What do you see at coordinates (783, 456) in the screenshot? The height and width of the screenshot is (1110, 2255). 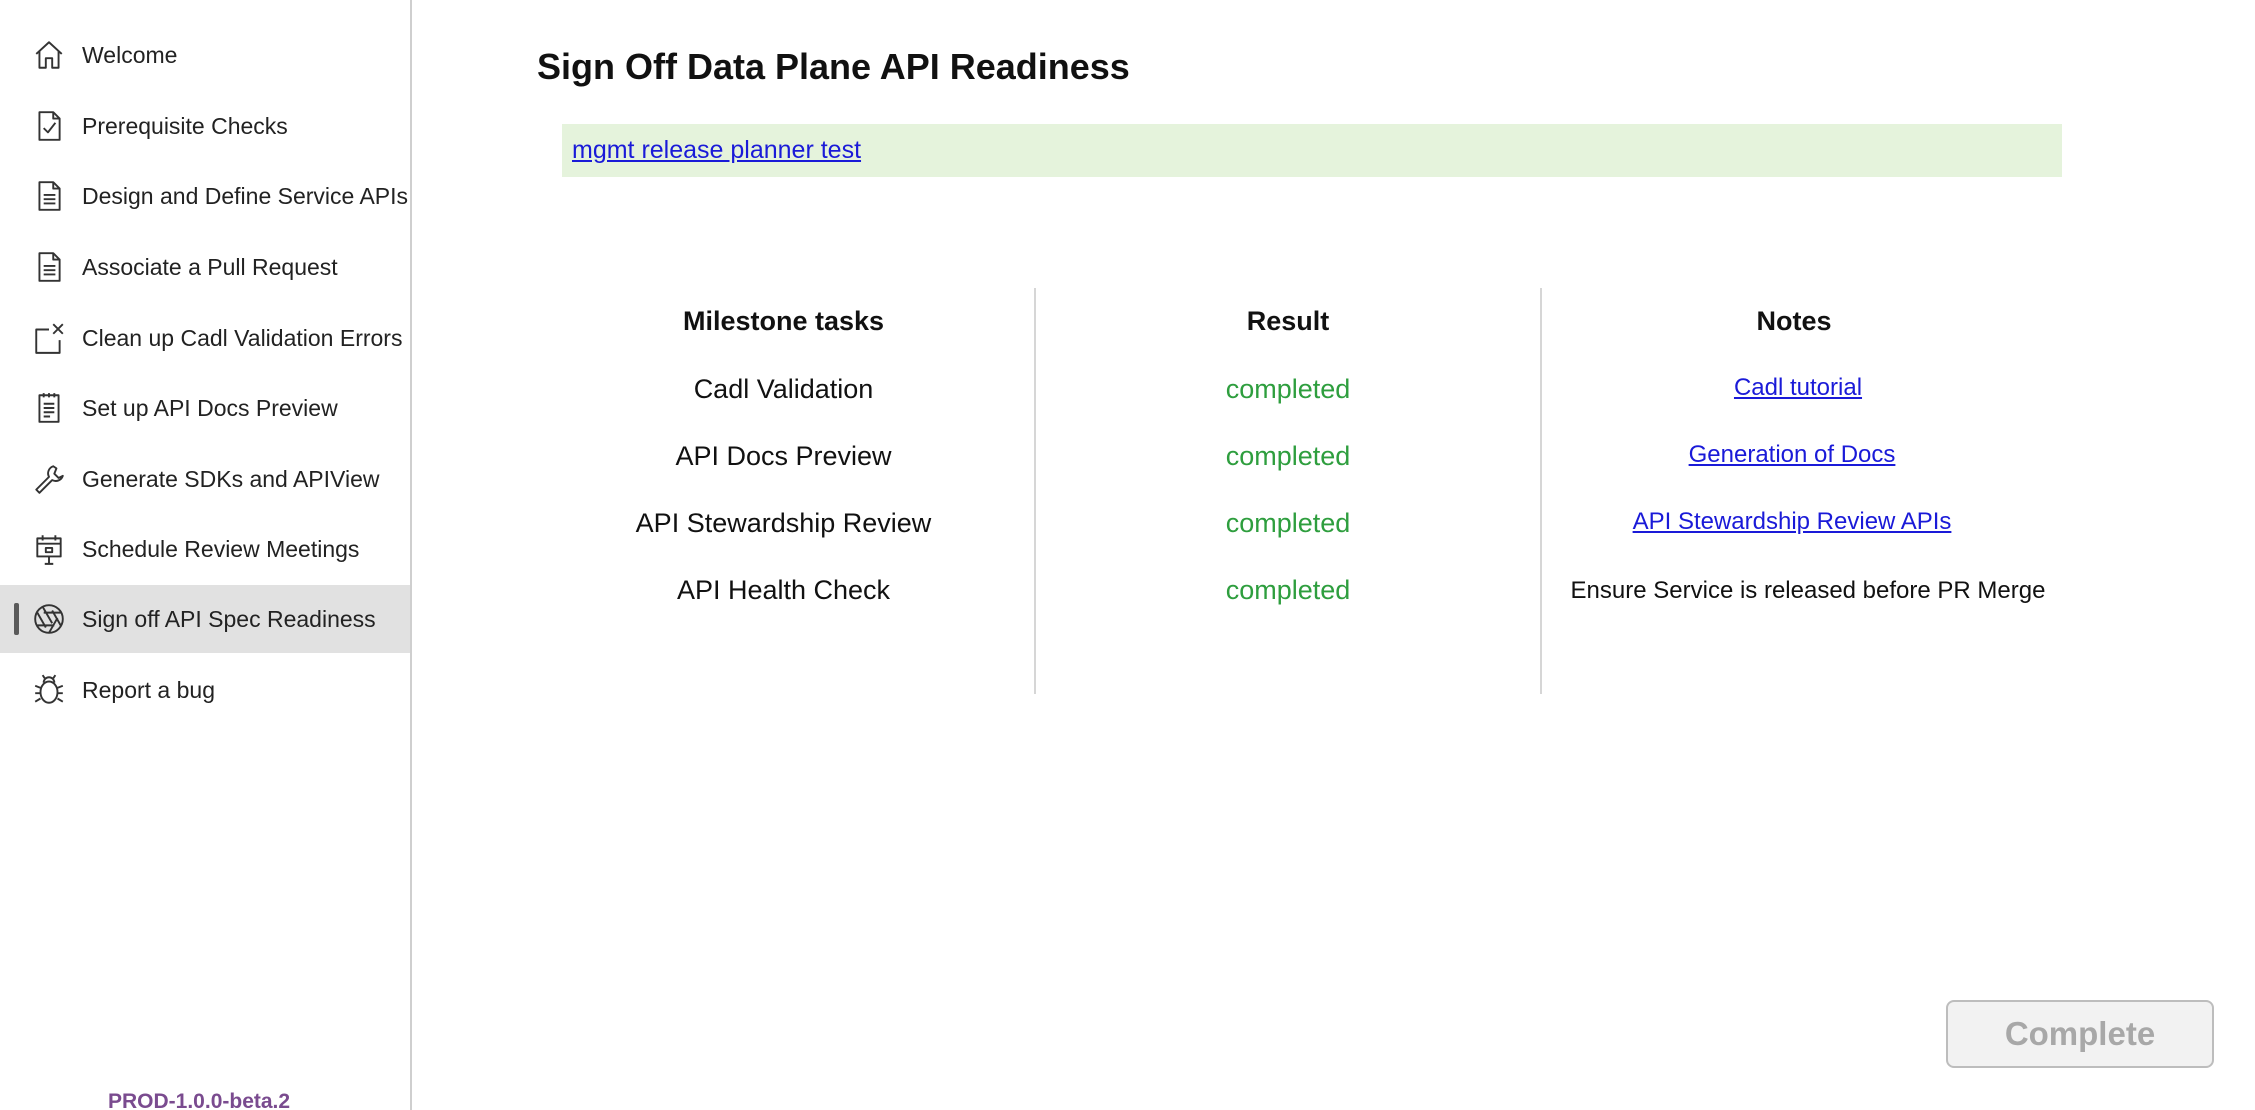 I see `task-cell: API Docs Preview` at bounding box center [783, 456].